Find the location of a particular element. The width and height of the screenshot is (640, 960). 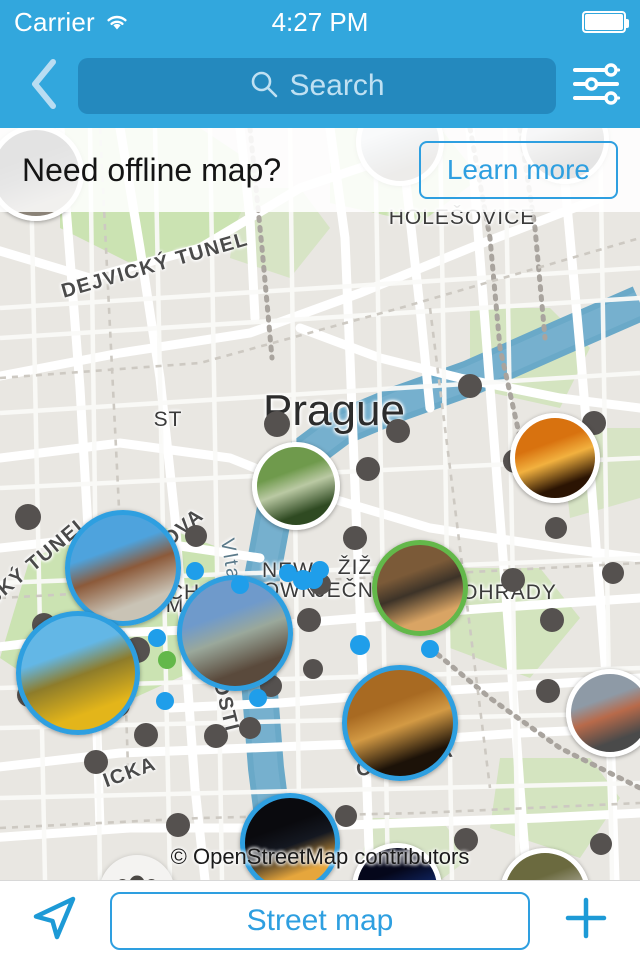

petrin-tower-photo is located at coordinates (78, 673).